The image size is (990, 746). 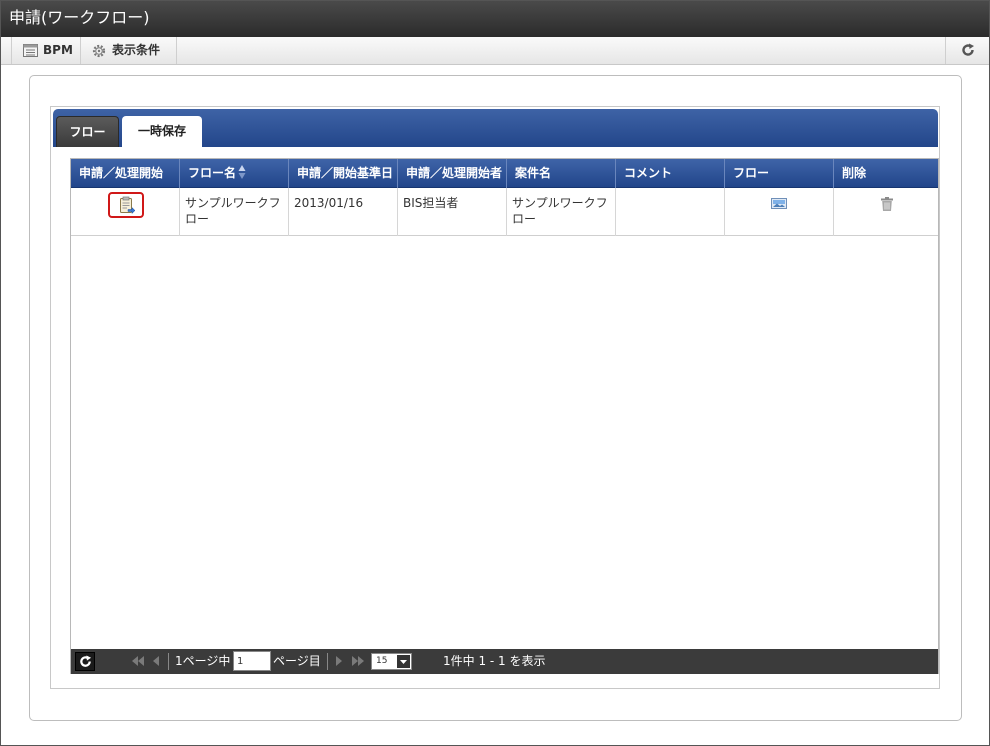 I want to click on column-header-starter: 申請／処理開始者, so click(x=452, y=173).